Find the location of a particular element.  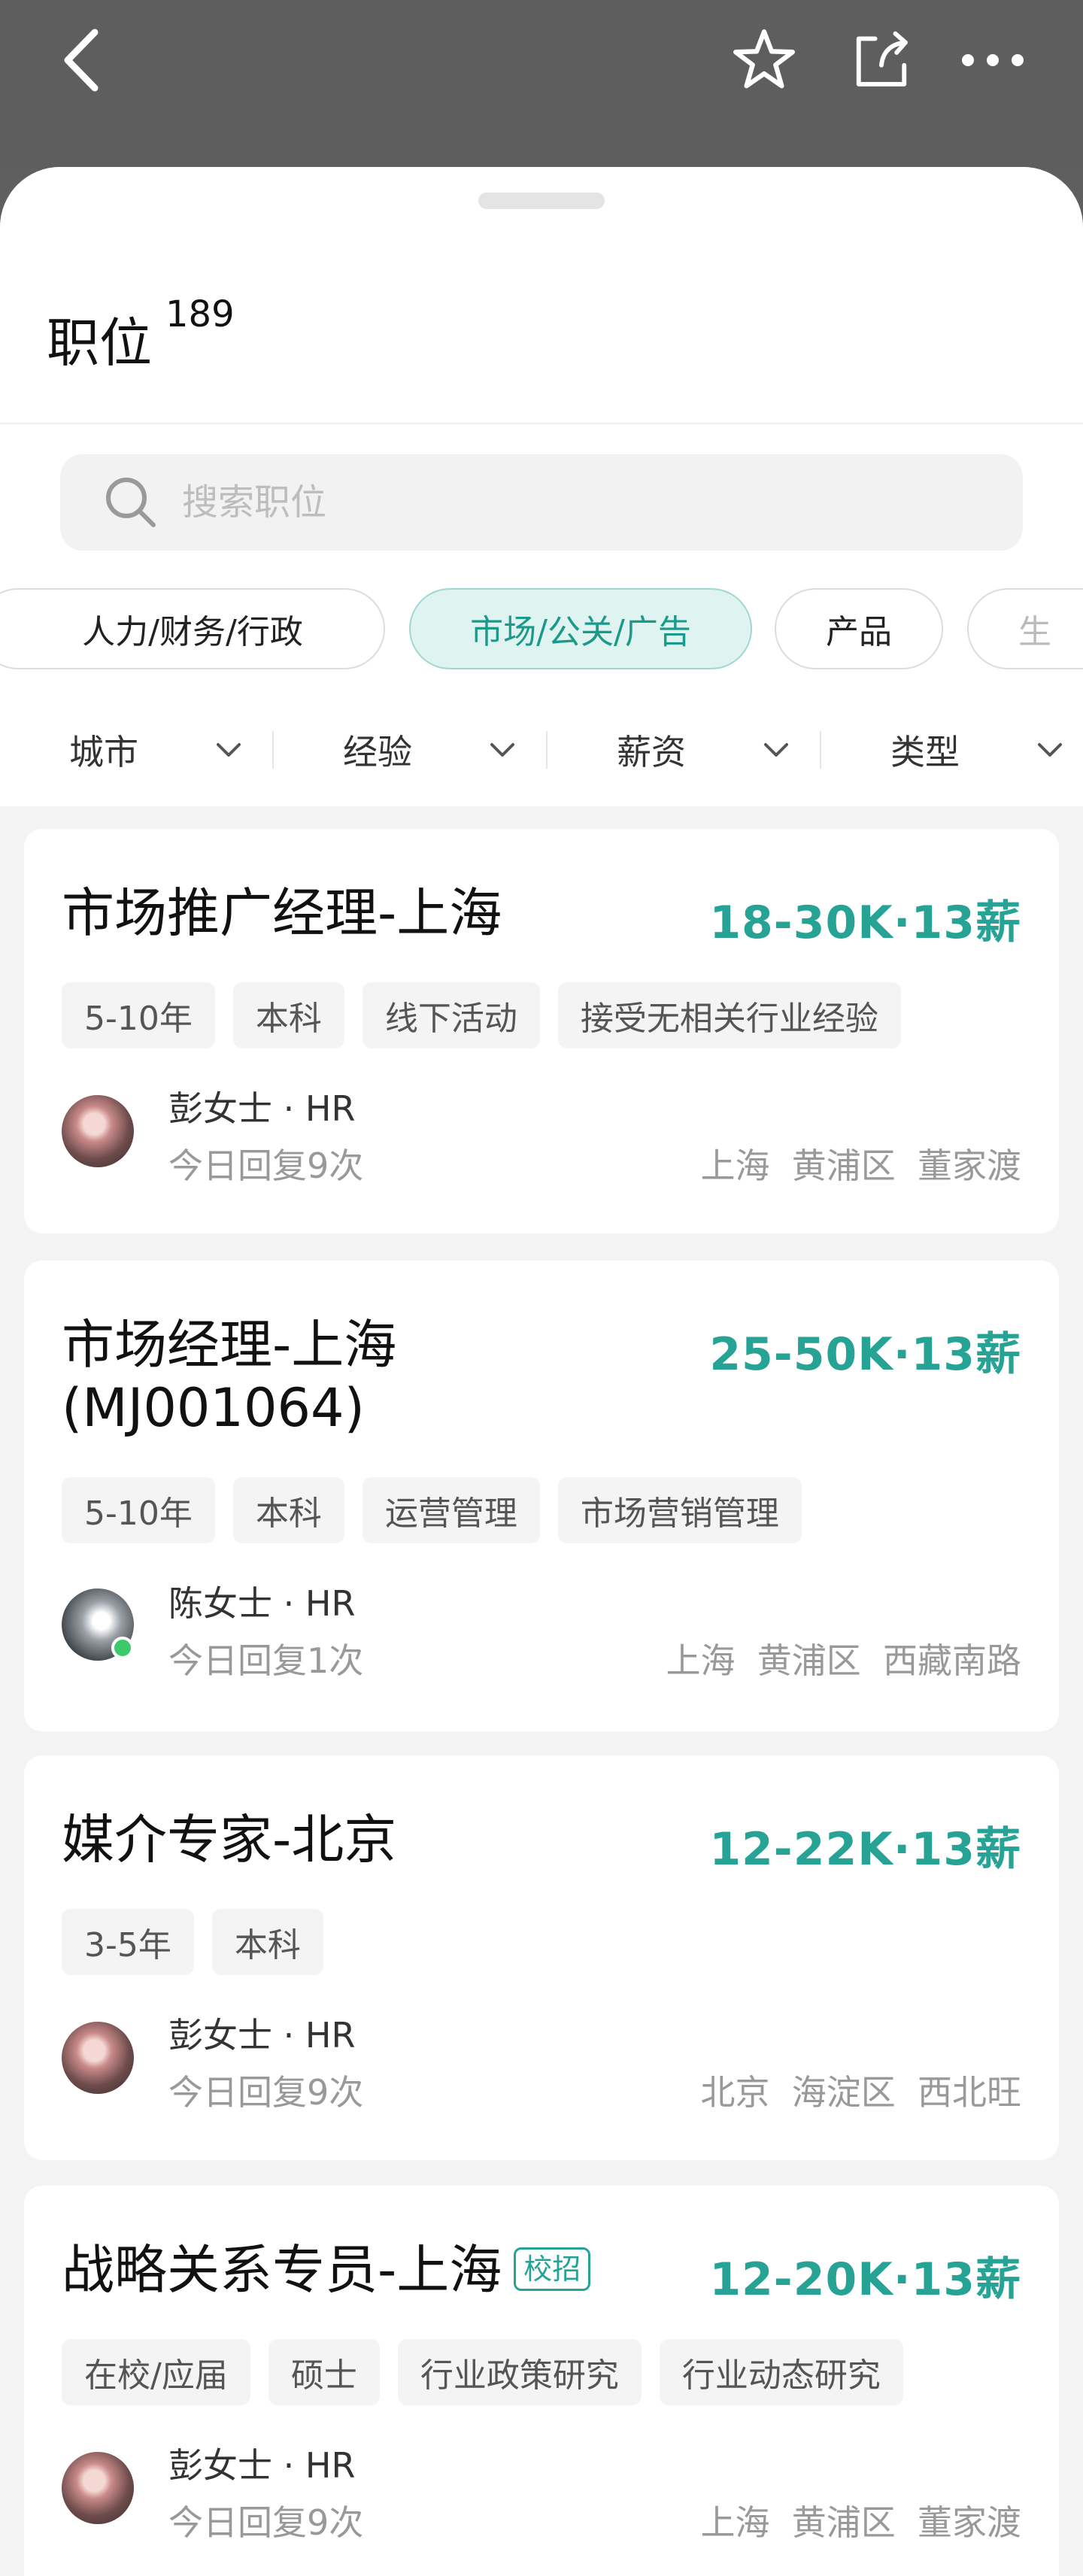

search-icon is located at coordinates (131, 502).